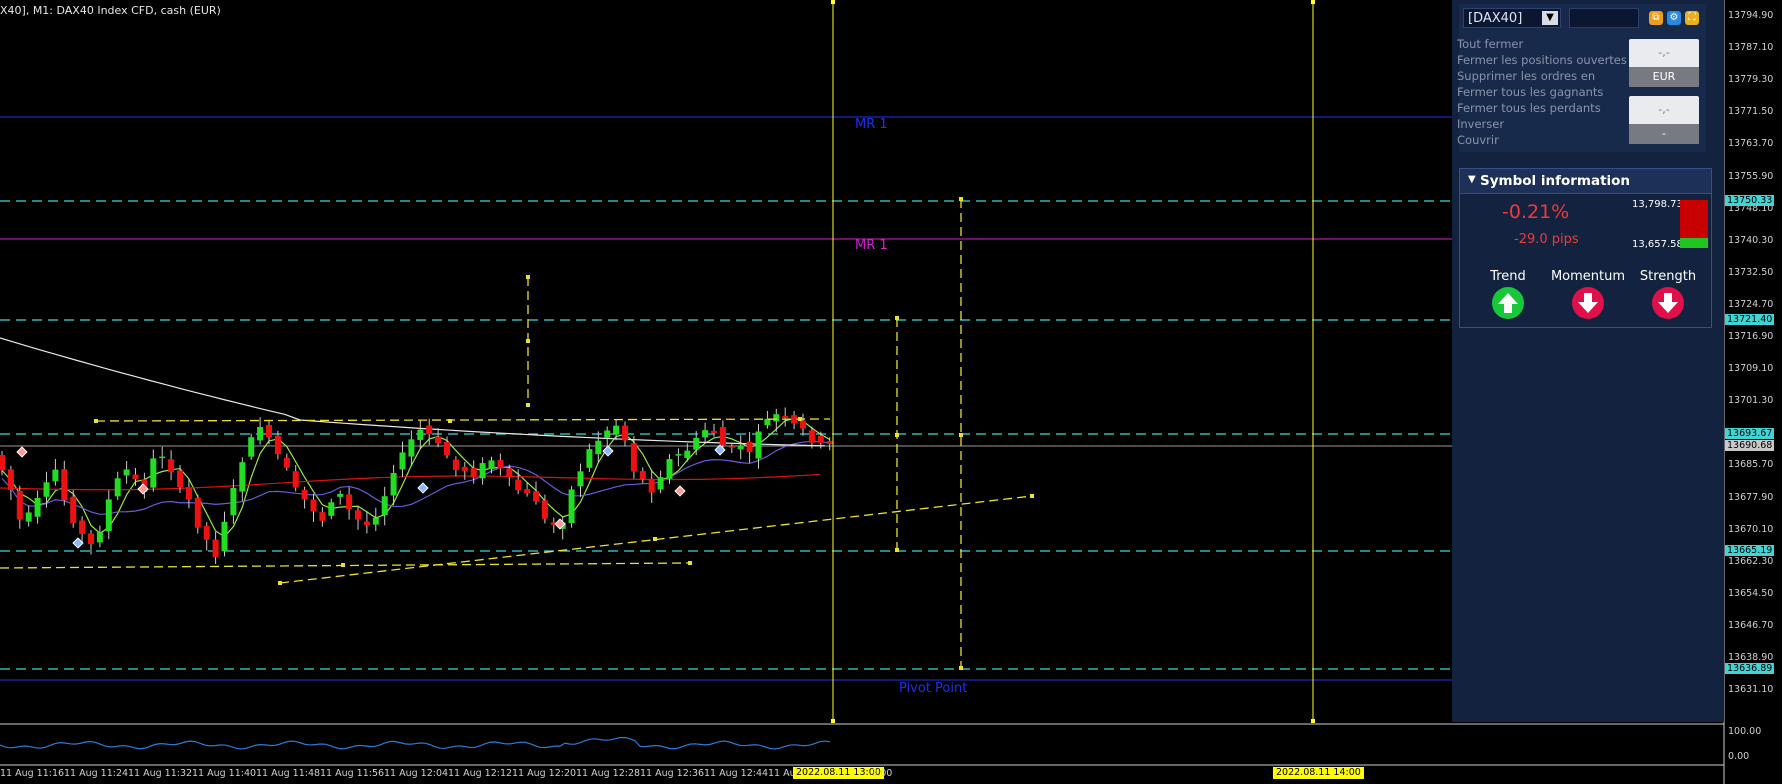  Describe the element at coordinates (1542, 124) in the screenshot. I see `menu-item-5: Inverser` at that location.